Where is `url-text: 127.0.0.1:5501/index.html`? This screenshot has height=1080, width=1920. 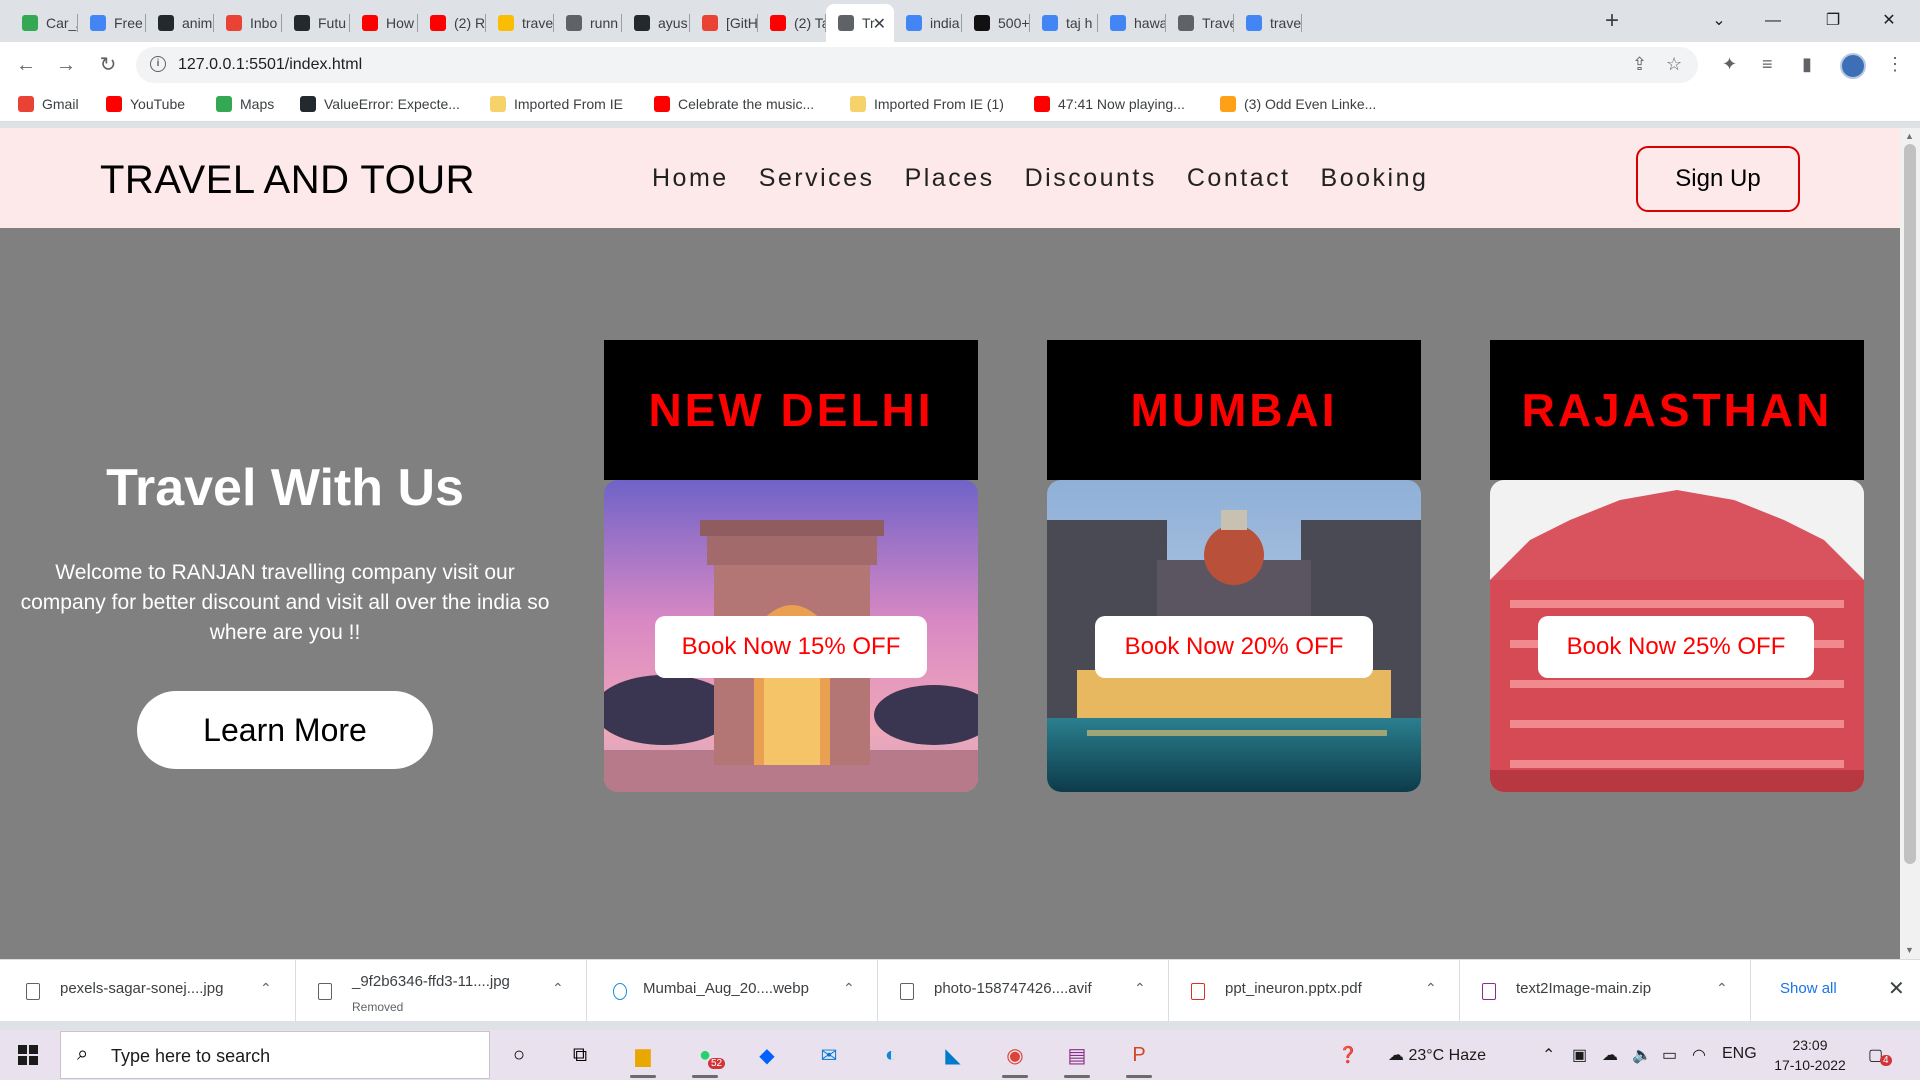
url-text: 127.0.0.1:5501/index.html is located at coordinates (270, 65).